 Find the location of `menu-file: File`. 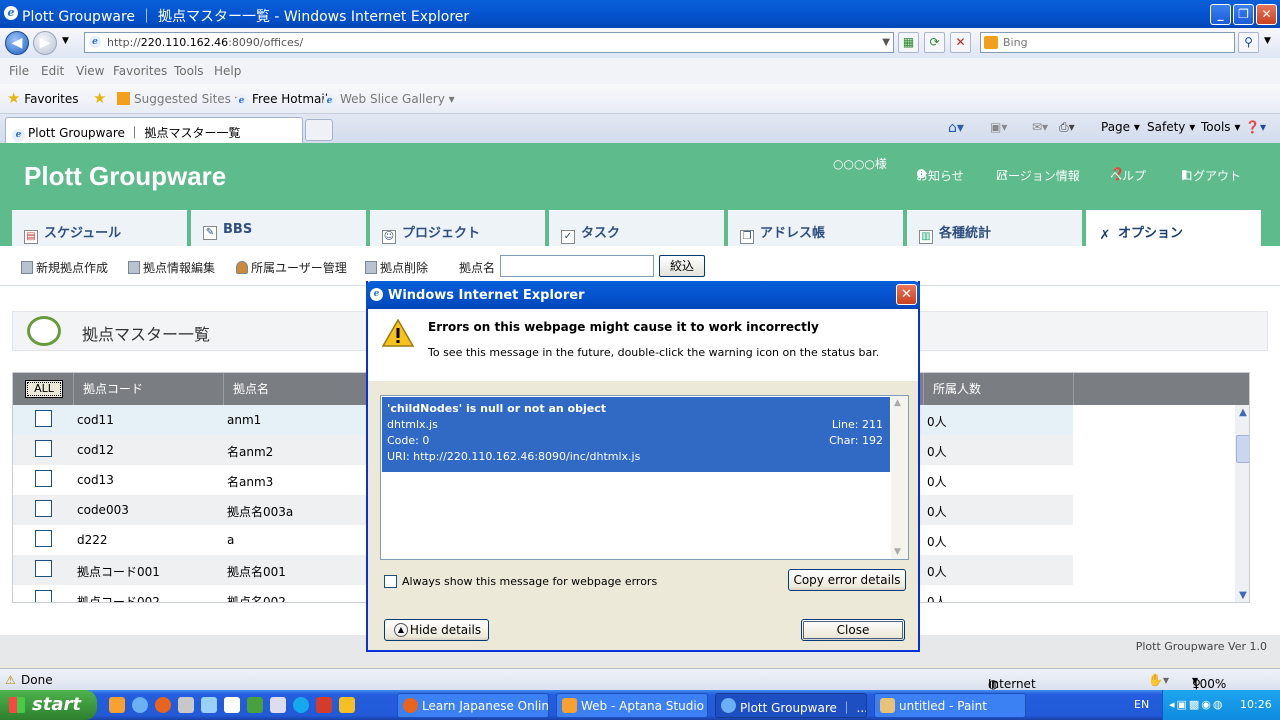

menu-file: File is located at coordinates (19, 71).